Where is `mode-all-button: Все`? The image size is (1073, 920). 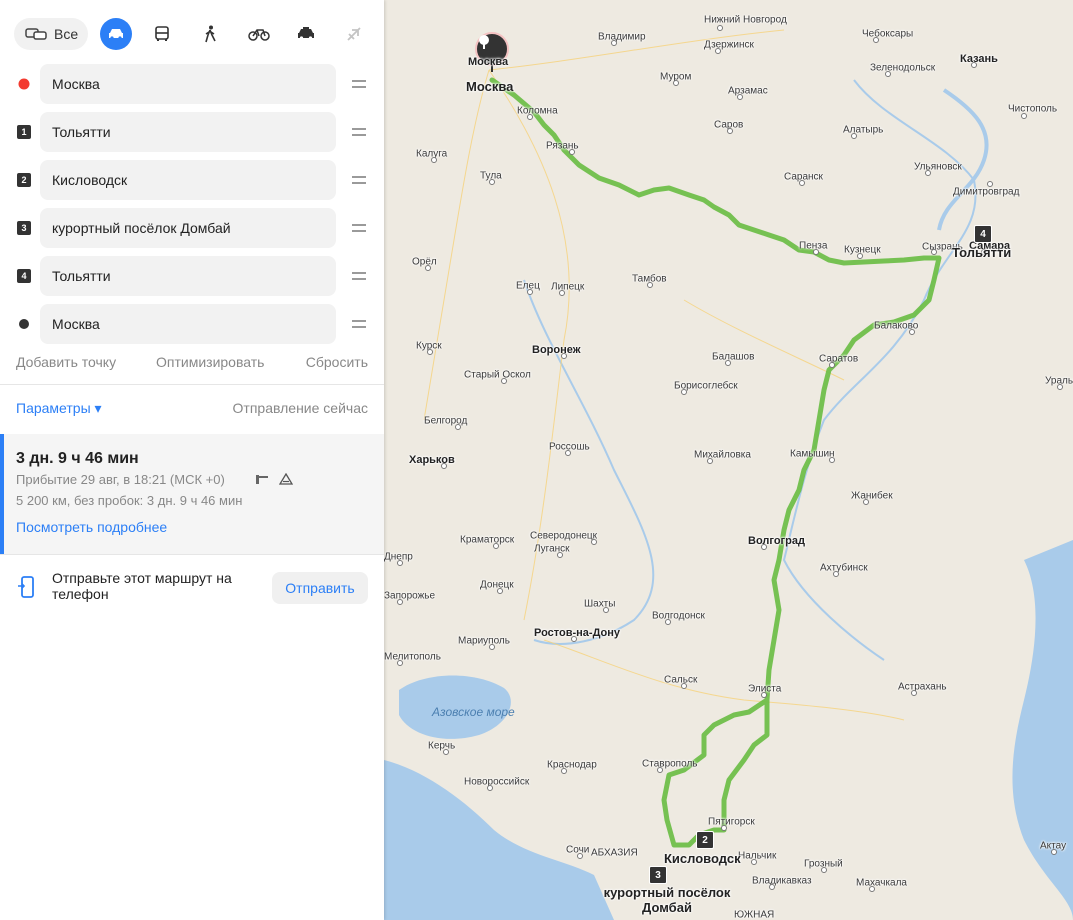 mode-all-button: Все is located at coordinates (51, 34).